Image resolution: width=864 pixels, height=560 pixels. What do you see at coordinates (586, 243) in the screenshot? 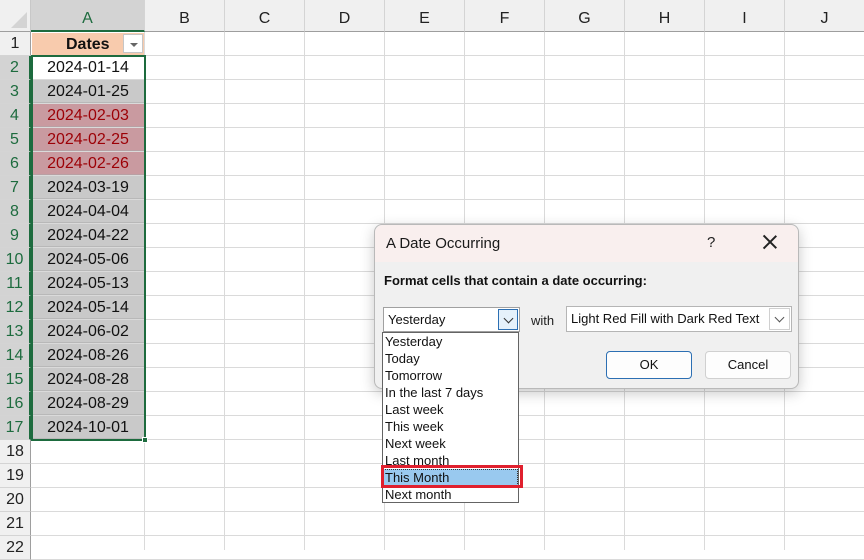
I see `dialog-title-bar: A Date Occurring ?` at bounding box center [586, 243].